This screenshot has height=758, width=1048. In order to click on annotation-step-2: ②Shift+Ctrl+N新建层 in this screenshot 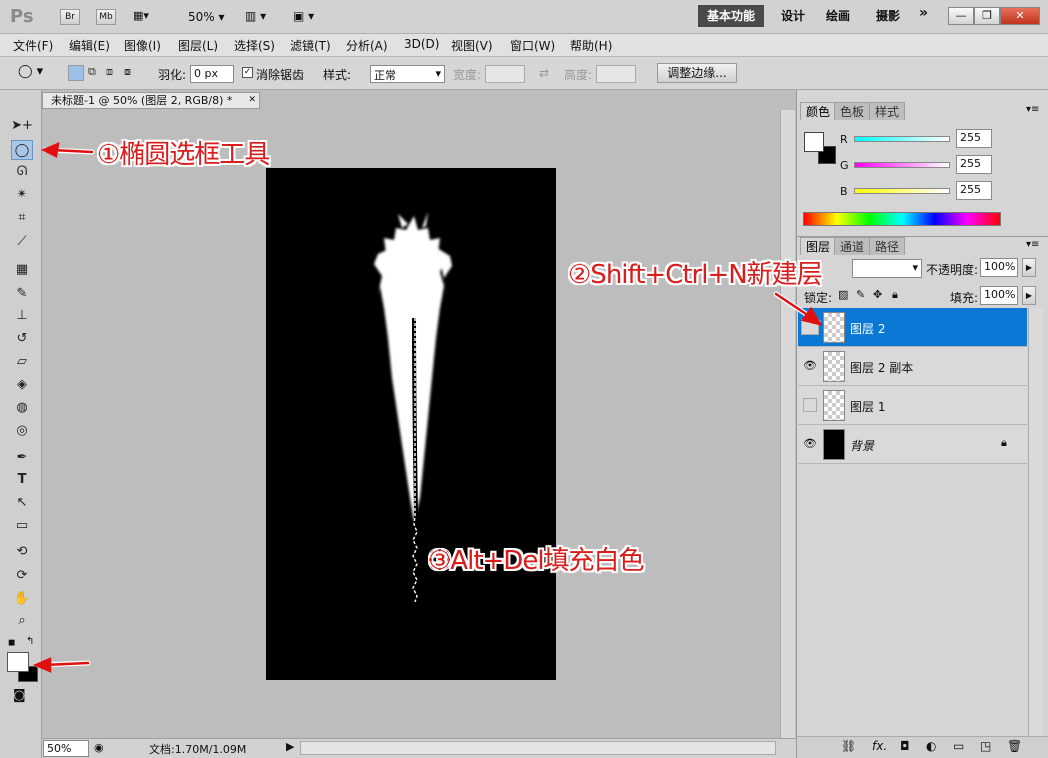, I will do `click(695, 275)`.